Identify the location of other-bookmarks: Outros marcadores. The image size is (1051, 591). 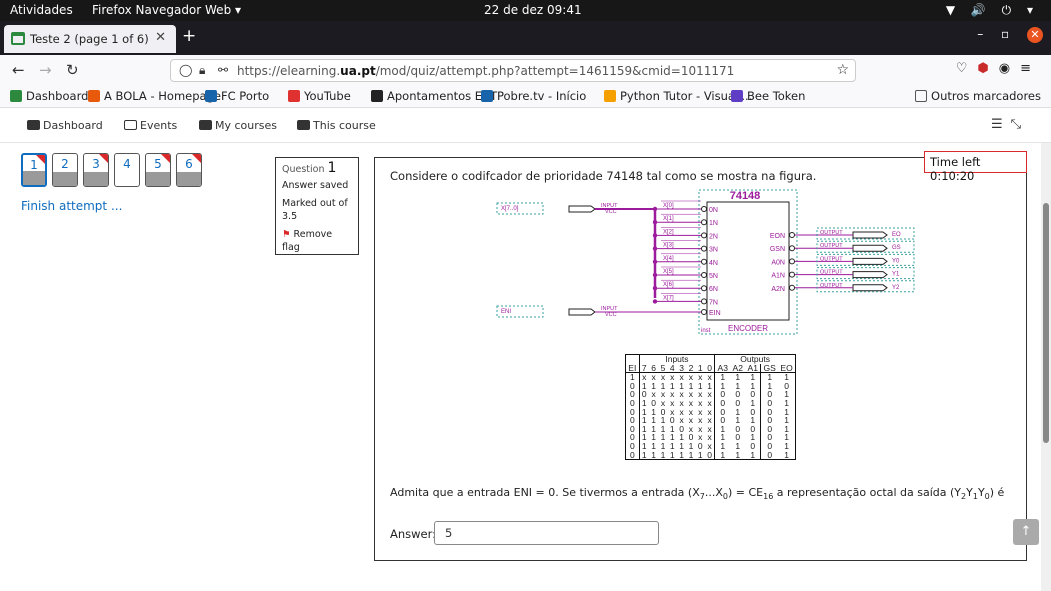
(978, 96).